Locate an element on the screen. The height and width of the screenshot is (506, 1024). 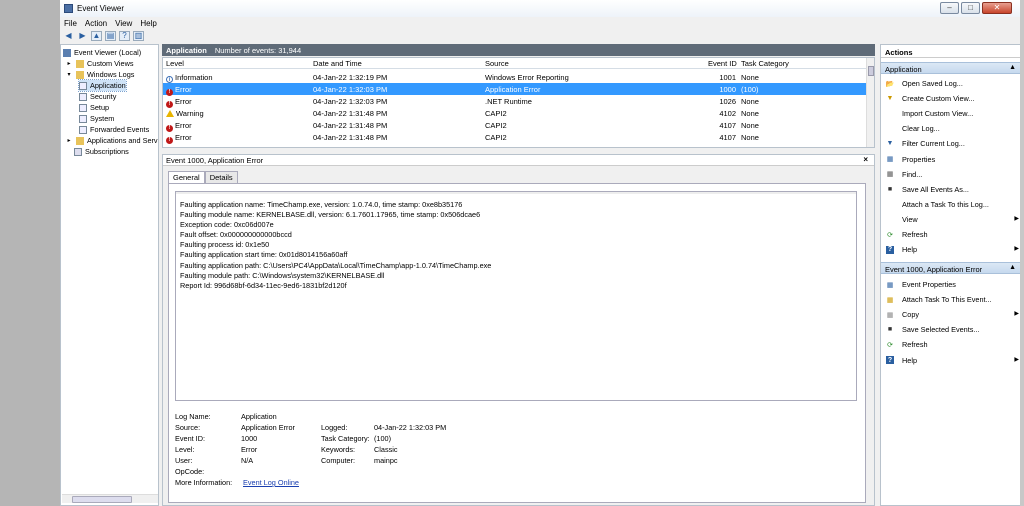
cell-source: Application Error is located at coordinates (513, 89).